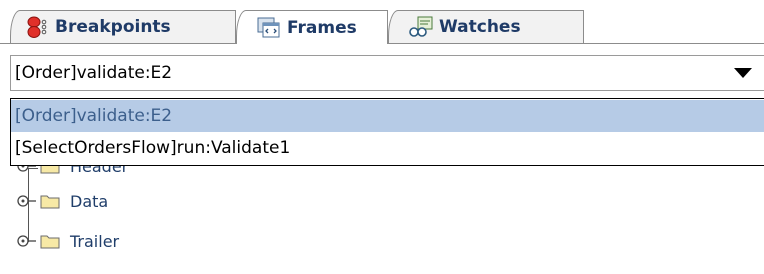 The image size is (764, 274). Describe the element at coordinates (387, 73) in the screenshot. I see `frame-select: [Order]validate:E2` at that location.